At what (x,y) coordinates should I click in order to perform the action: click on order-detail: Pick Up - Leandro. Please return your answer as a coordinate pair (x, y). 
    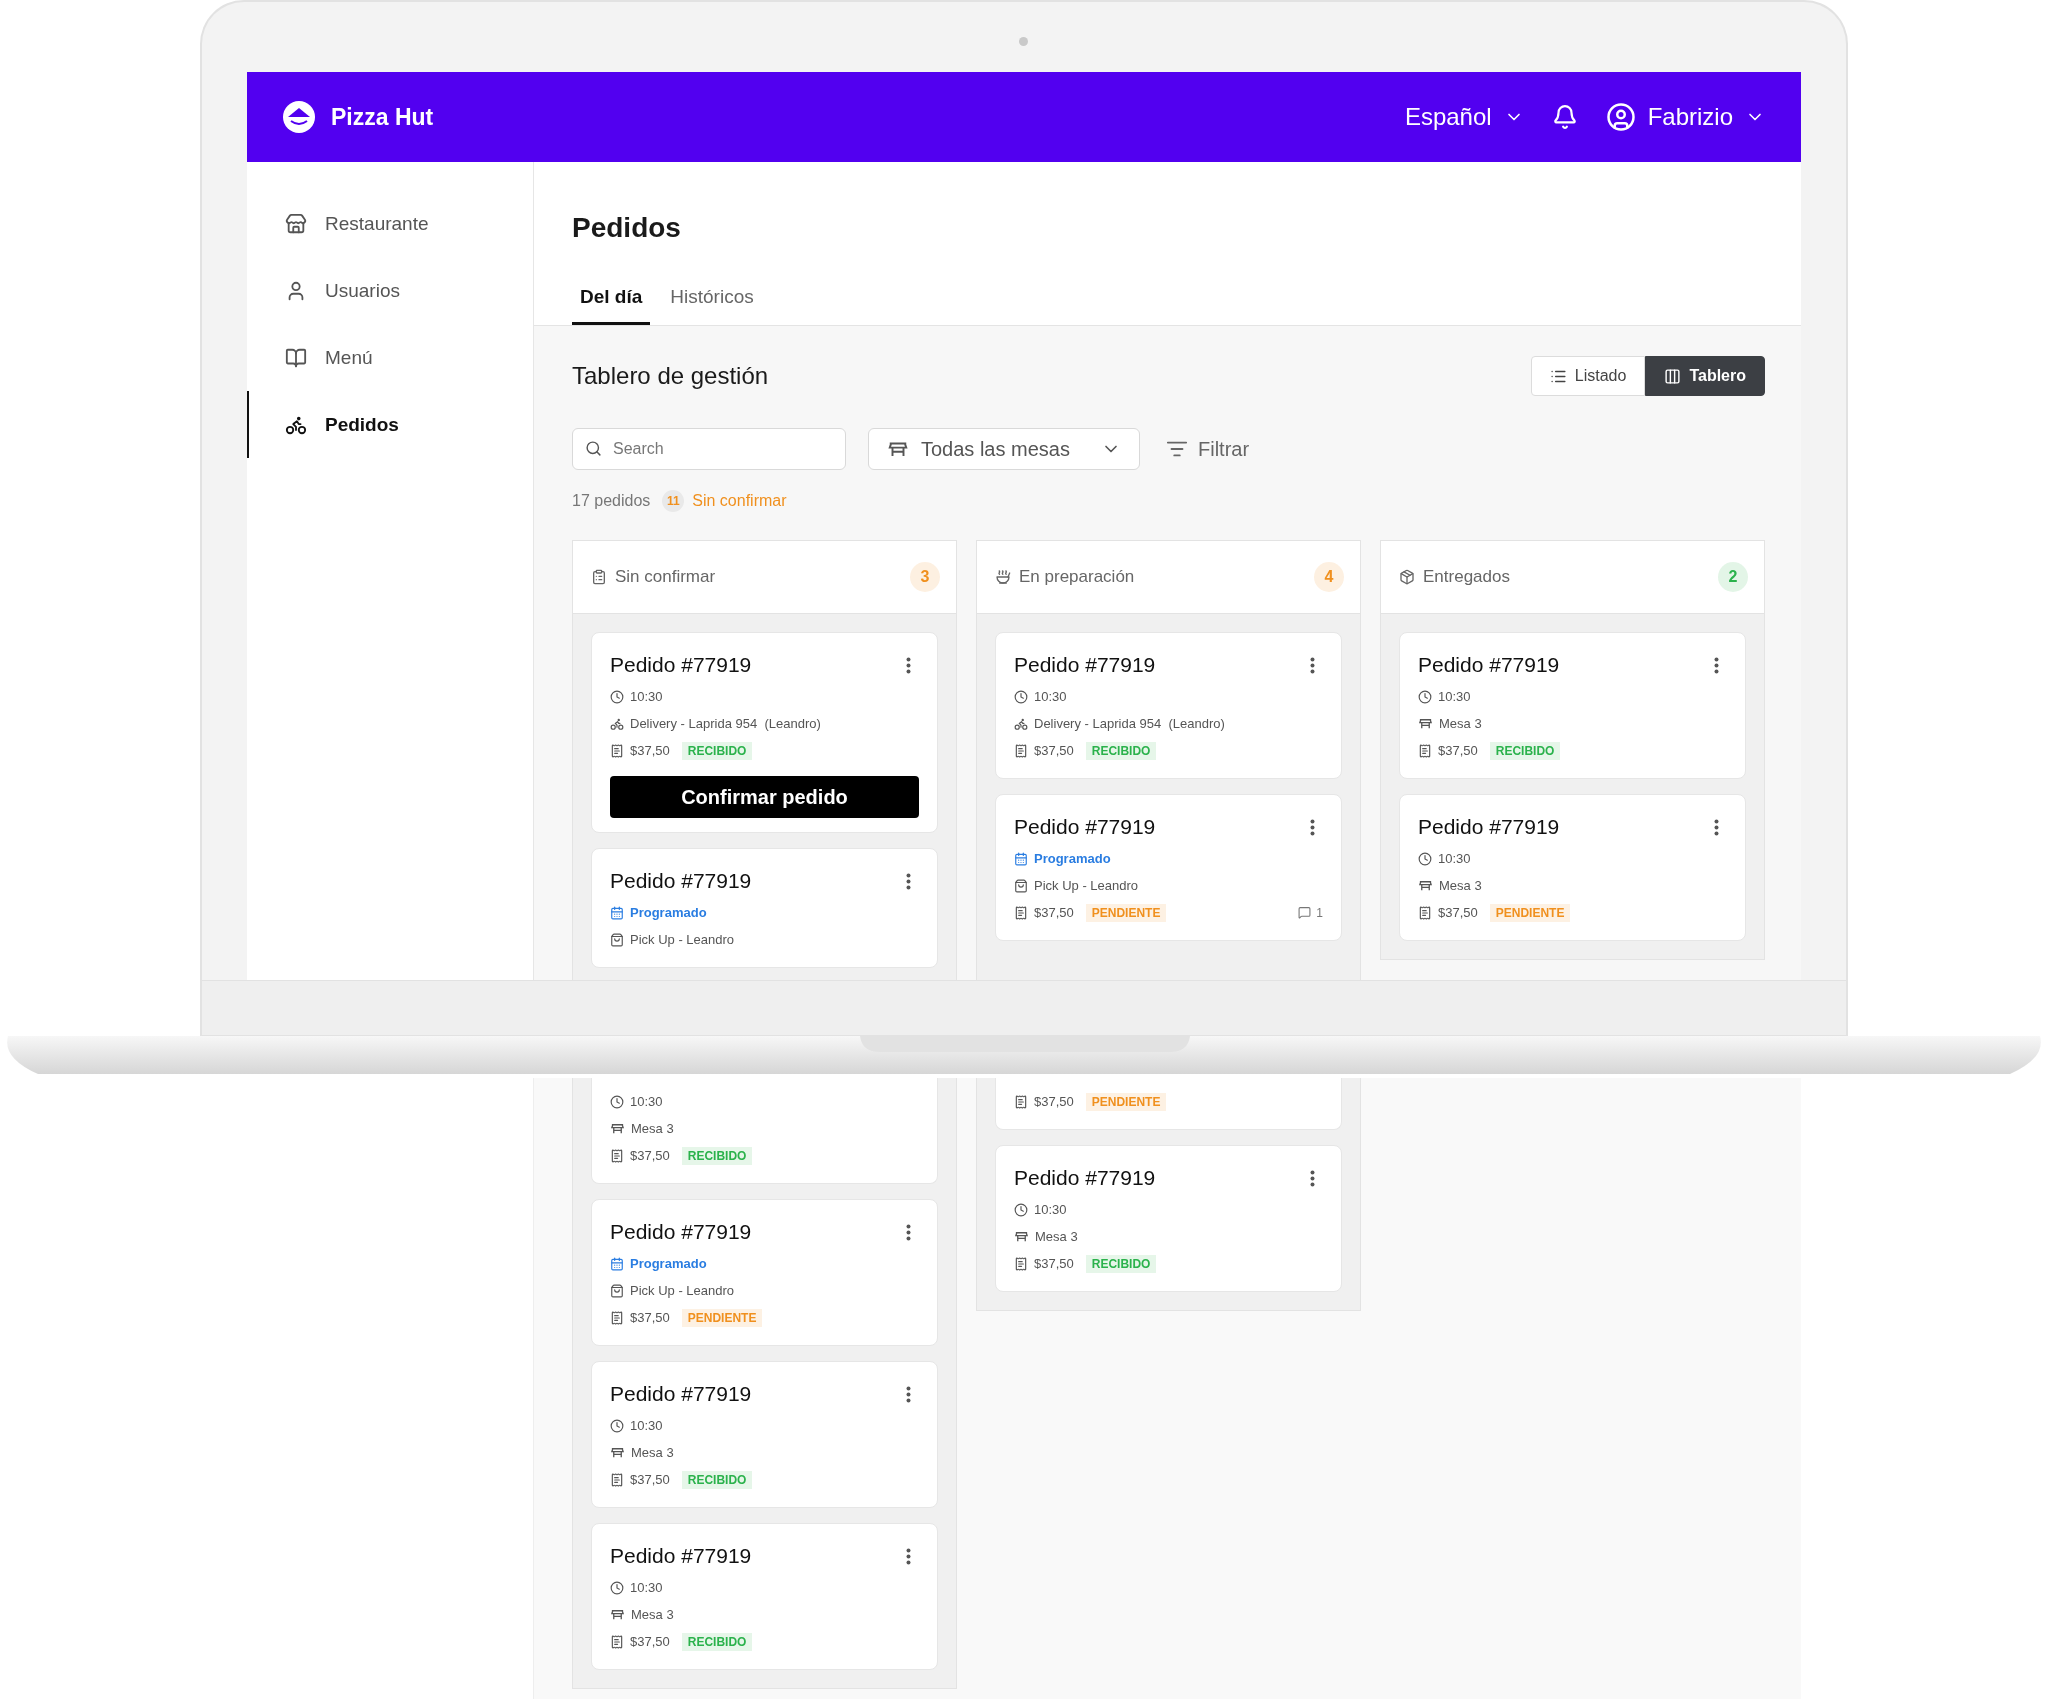
    Looking at the image, I should click on (682, 939).